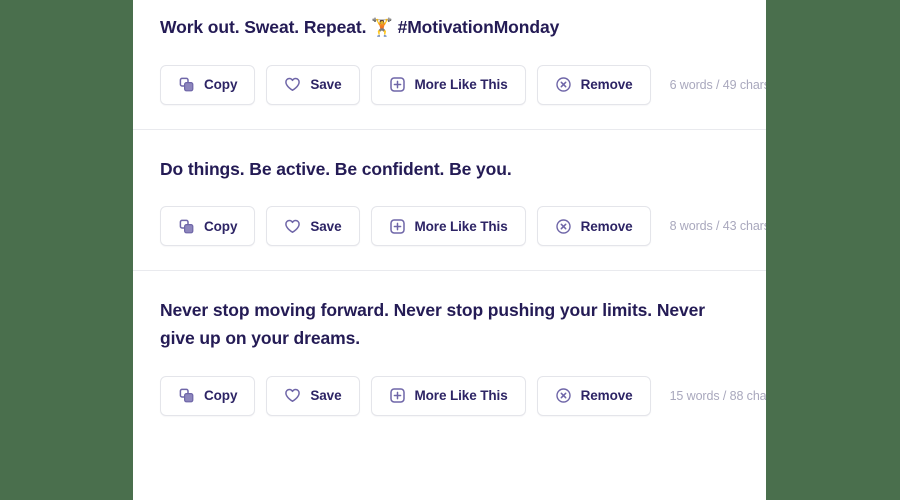 This screenshot has height=500, width=900. I want to click on result-meta: 6 words / 49 chars, so click(717, 84).